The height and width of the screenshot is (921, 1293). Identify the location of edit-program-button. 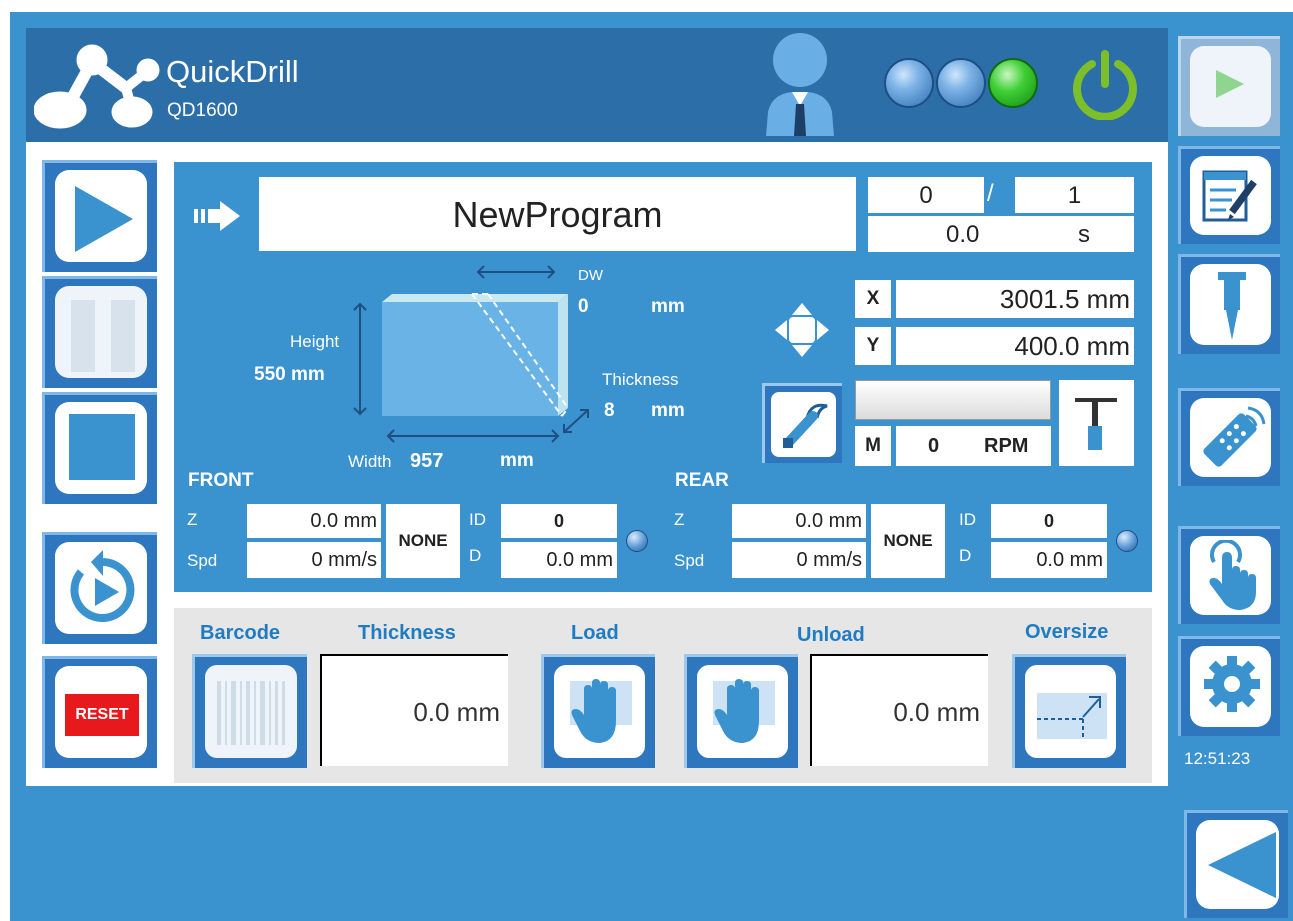
(1229, 195).